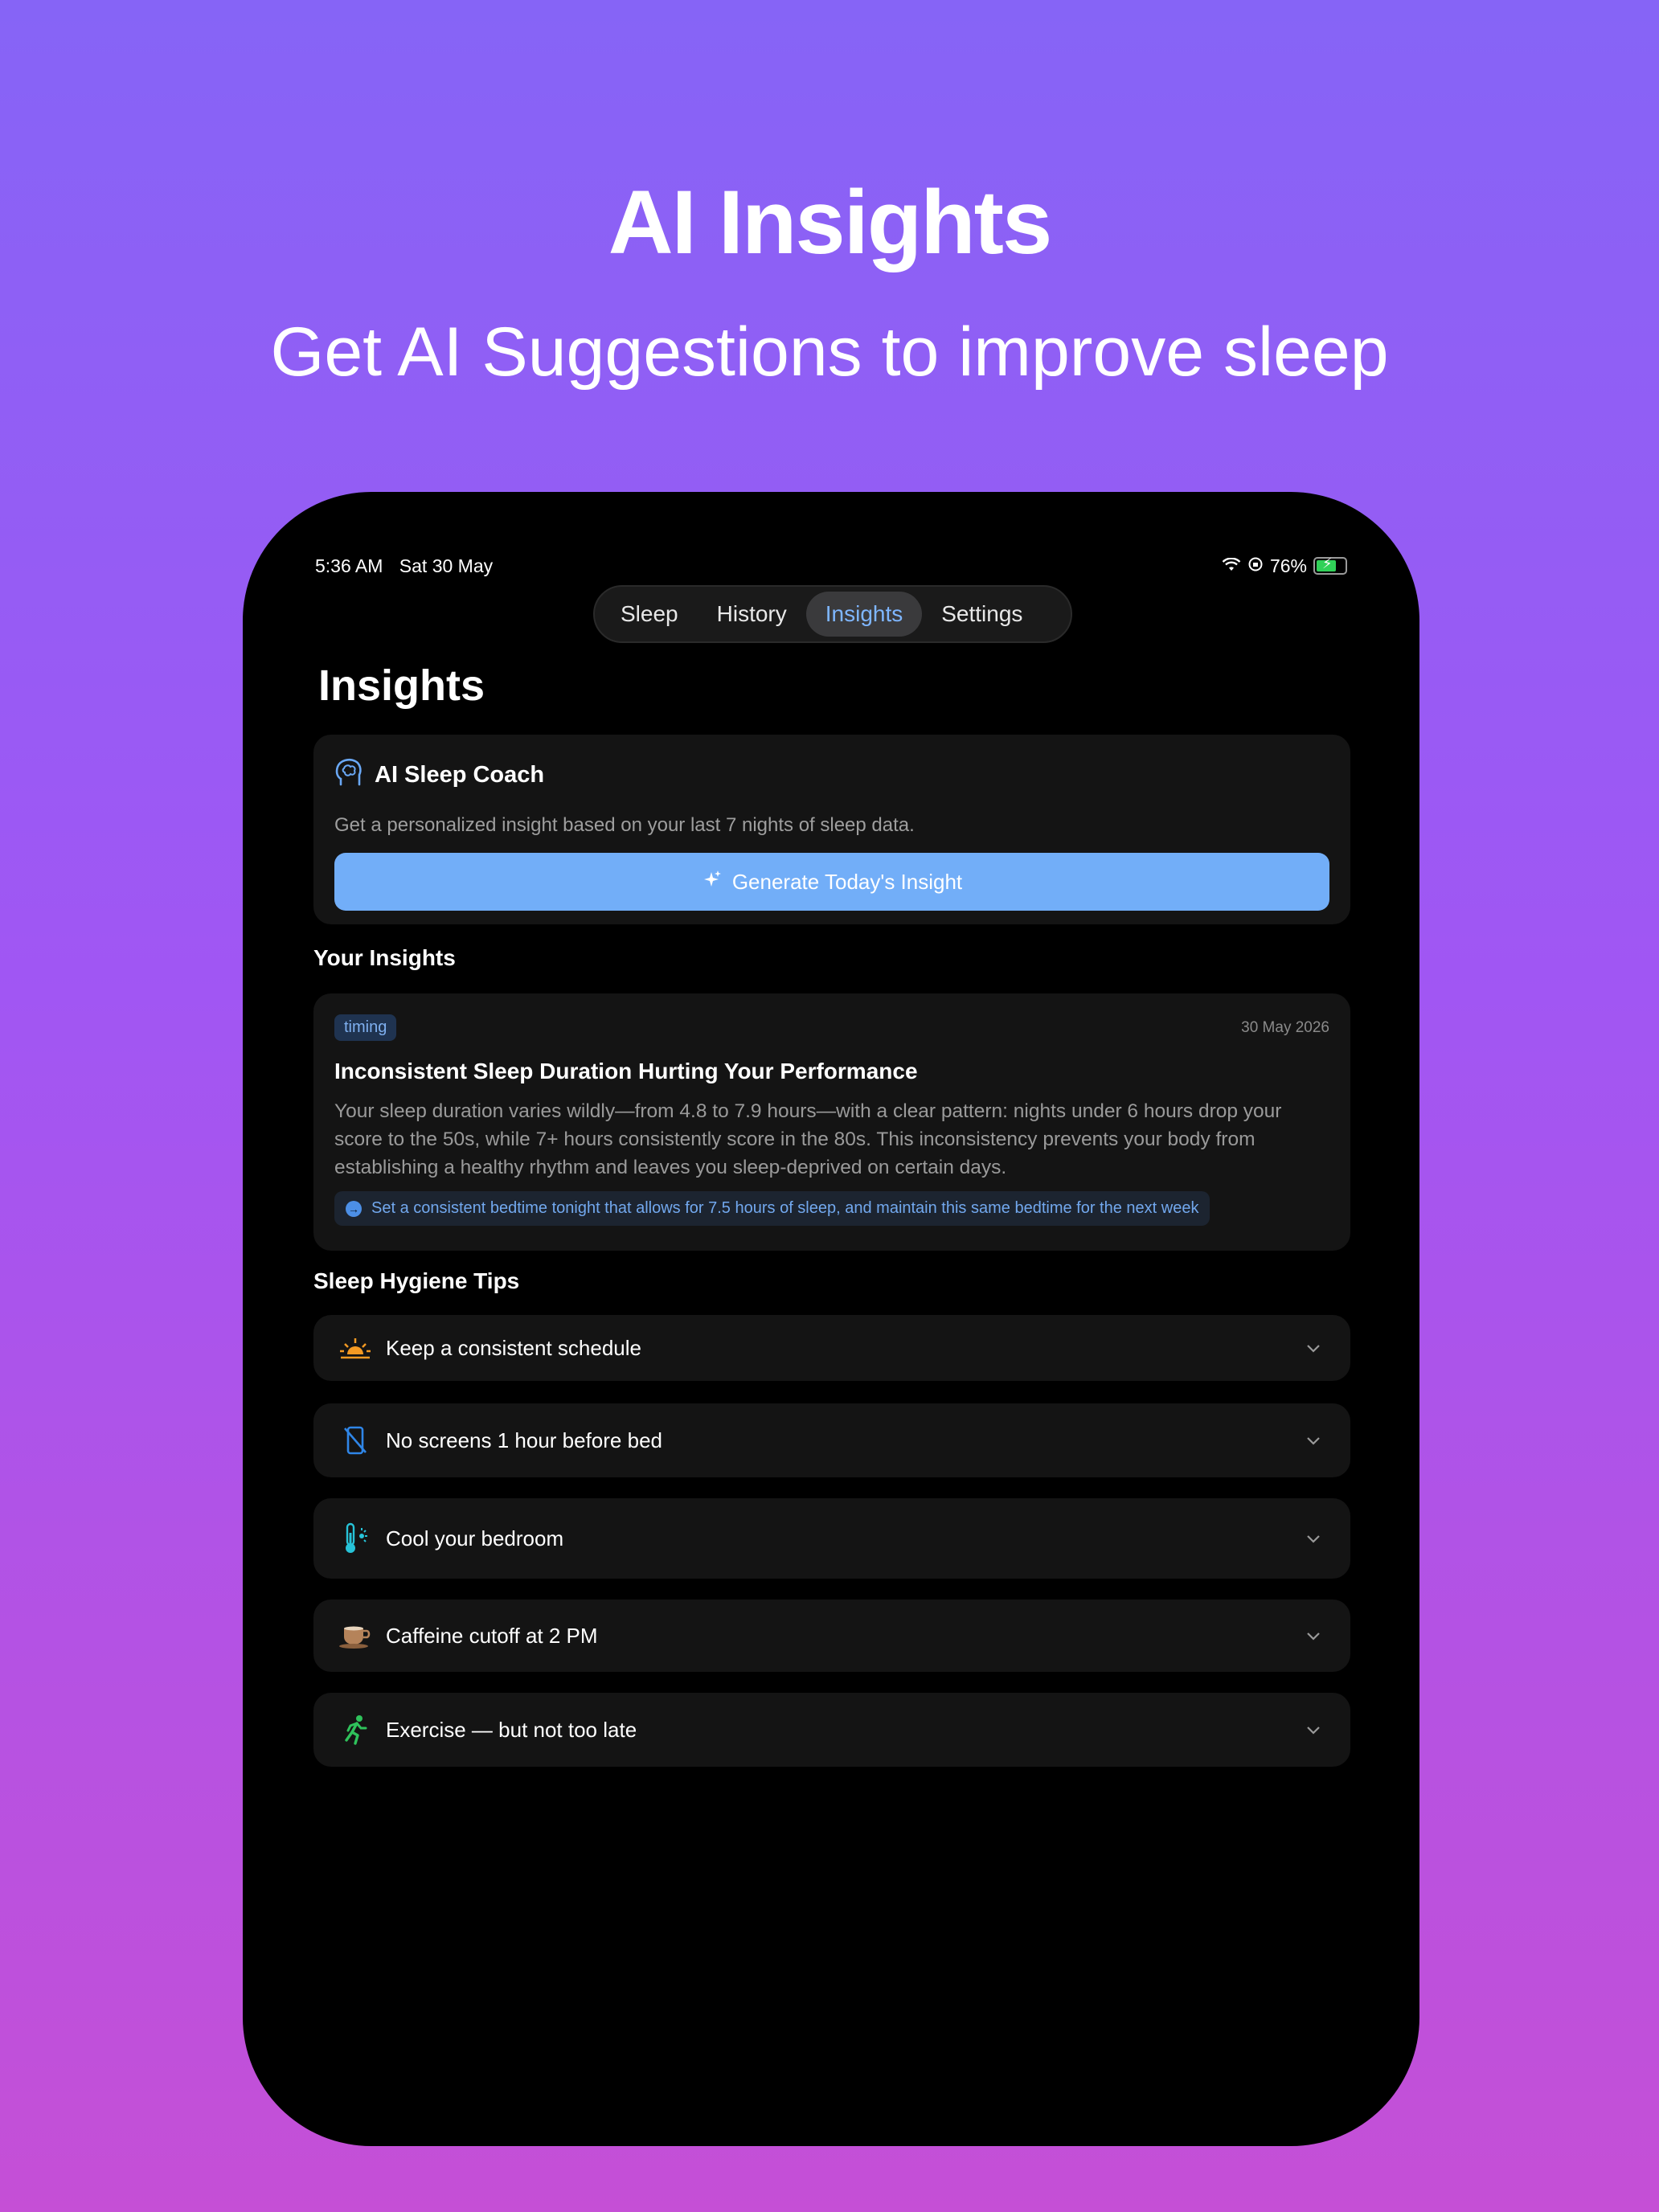  Describe the element at coordinates (649, 614) in the screenshot. I see `tab-sleep: Sleep` at that location.